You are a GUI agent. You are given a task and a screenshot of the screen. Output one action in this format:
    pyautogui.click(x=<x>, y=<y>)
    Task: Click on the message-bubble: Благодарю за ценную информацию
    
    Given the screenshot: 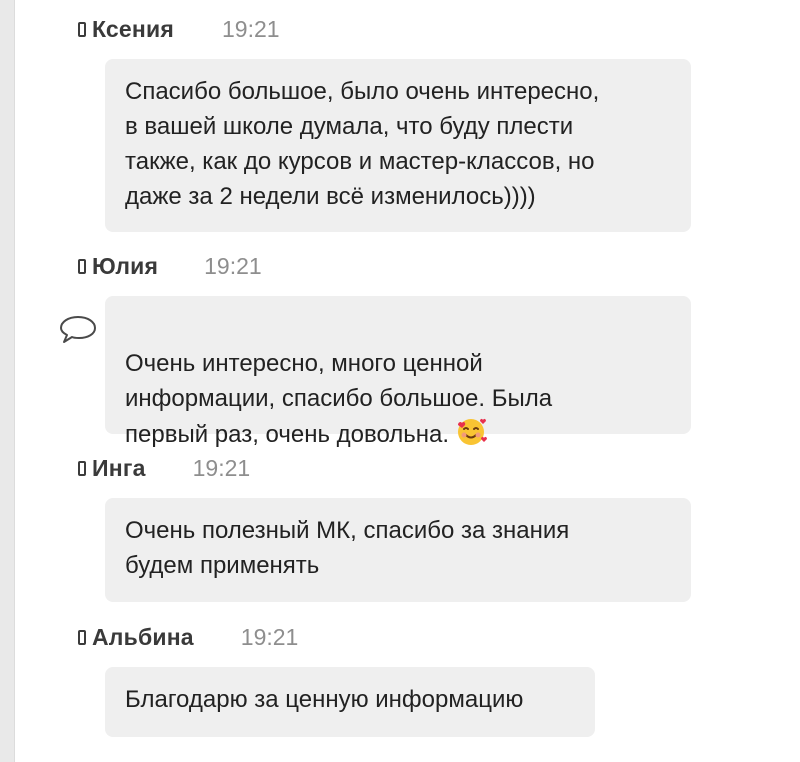 What is the action you would take?
    pyautogui.click(x=350, y=702)
    